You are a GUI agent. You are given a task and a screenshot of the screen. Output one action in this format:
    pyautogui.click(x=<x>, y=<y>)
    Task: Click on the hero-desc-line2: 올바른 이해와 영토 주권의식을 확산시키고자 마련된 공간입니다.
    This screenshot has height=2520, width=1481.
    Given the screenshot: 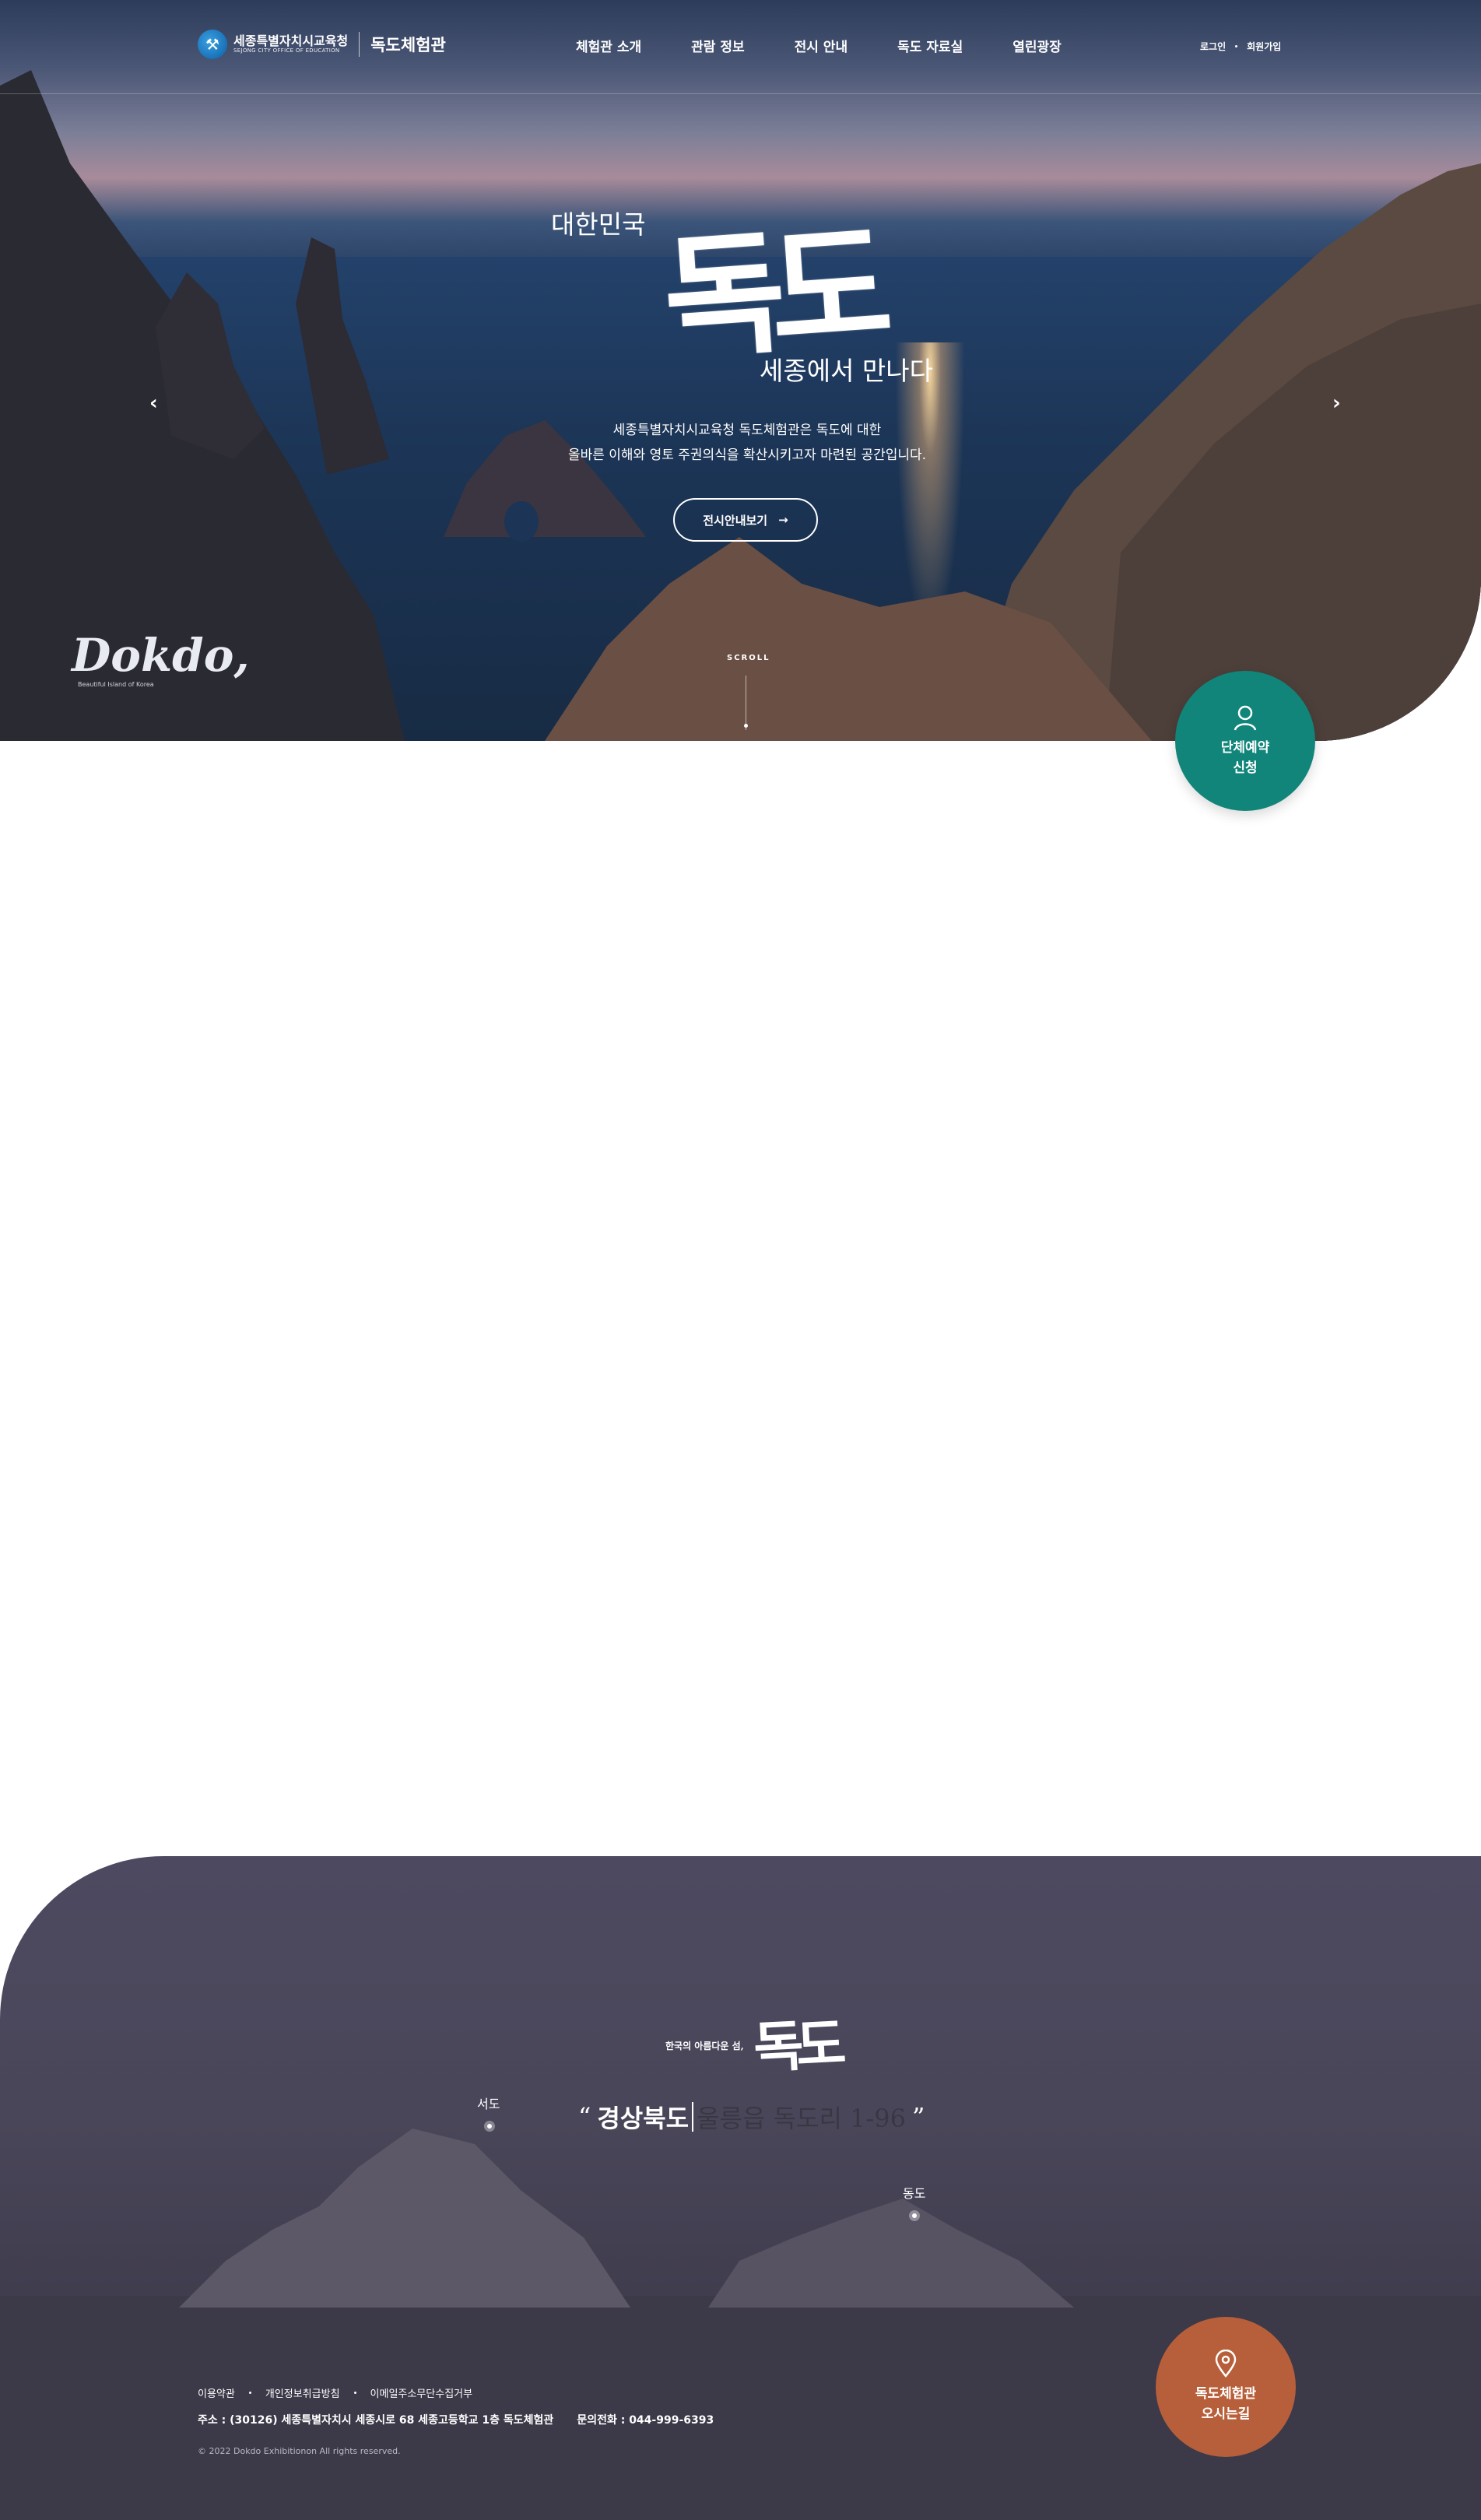 What is the action you would take?
    pyautogui.click(x=747, y=455)
    